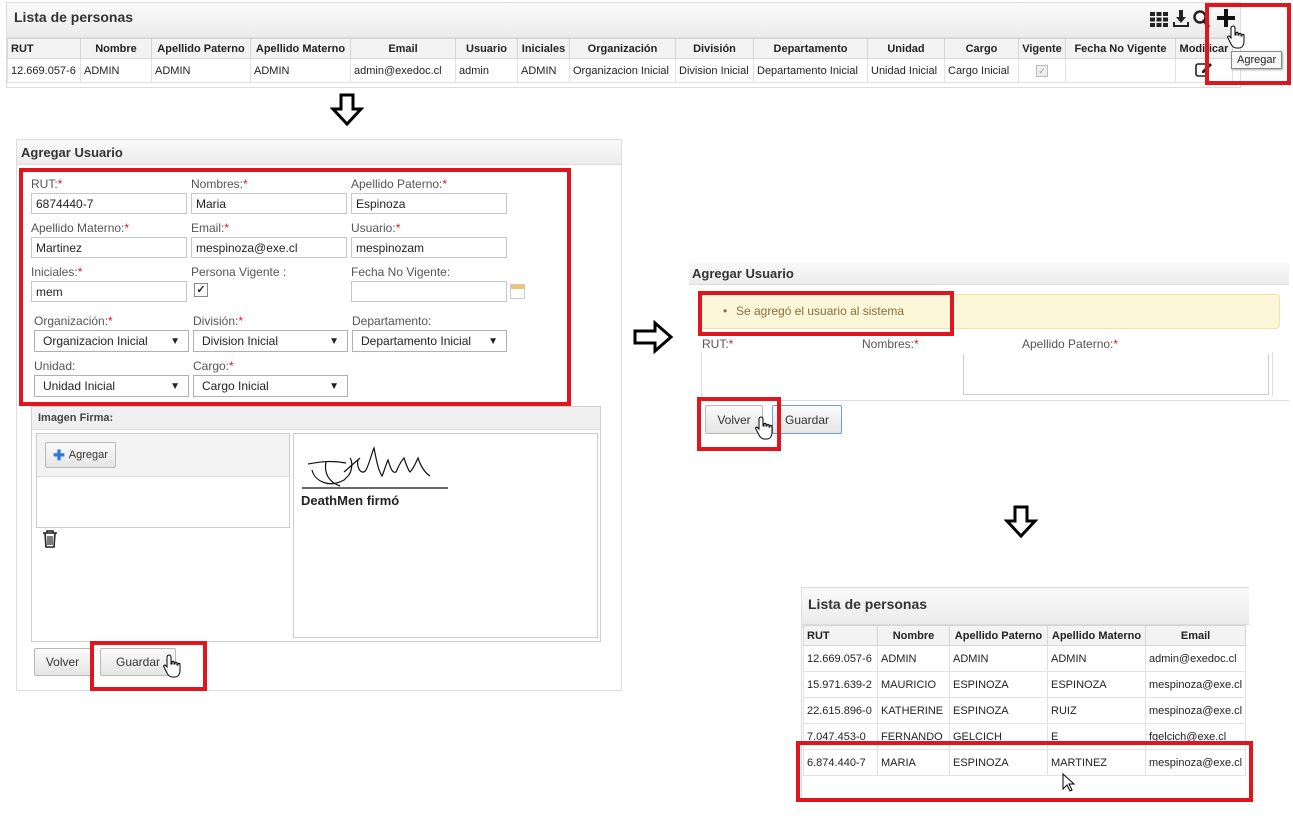 Image resolution: width=1293 pixels, height=822 pixels. What do you see at coordinates (210, 228) in the screenshot?
I see `email-label: Email:*` at bounding box center [210, 228].